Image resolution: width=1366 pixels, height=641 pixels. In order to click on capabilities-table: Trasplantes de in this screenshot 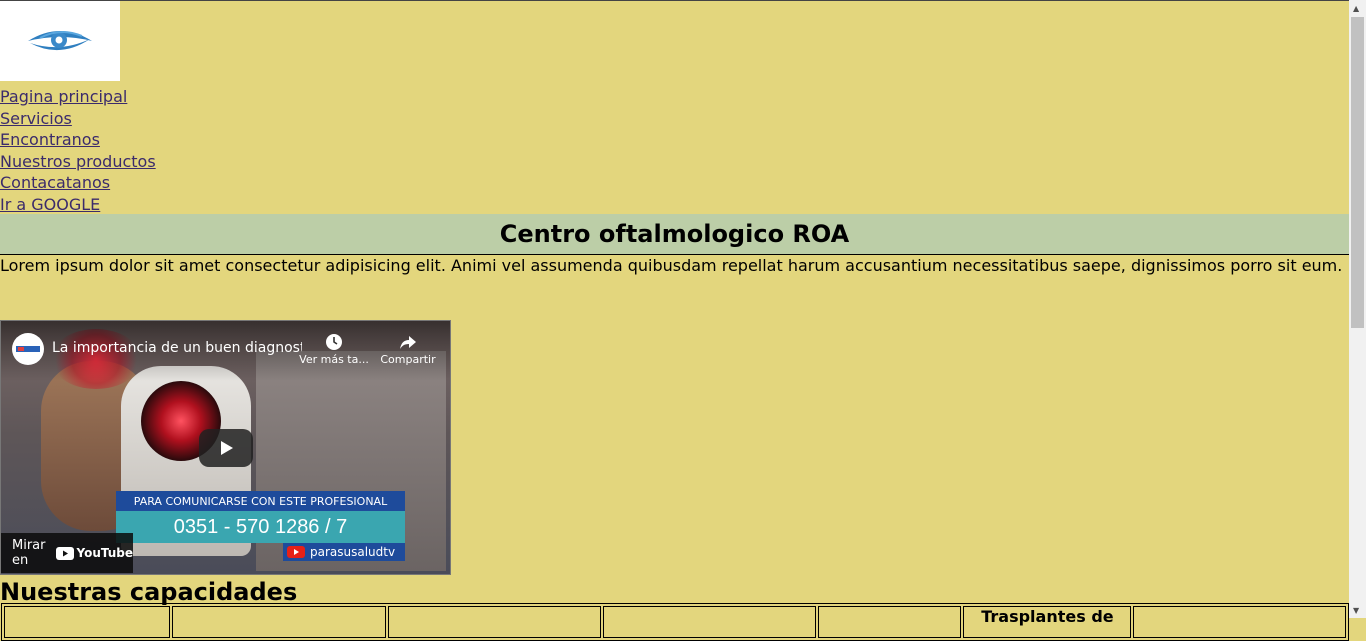, I will do `click(675, 622)`.